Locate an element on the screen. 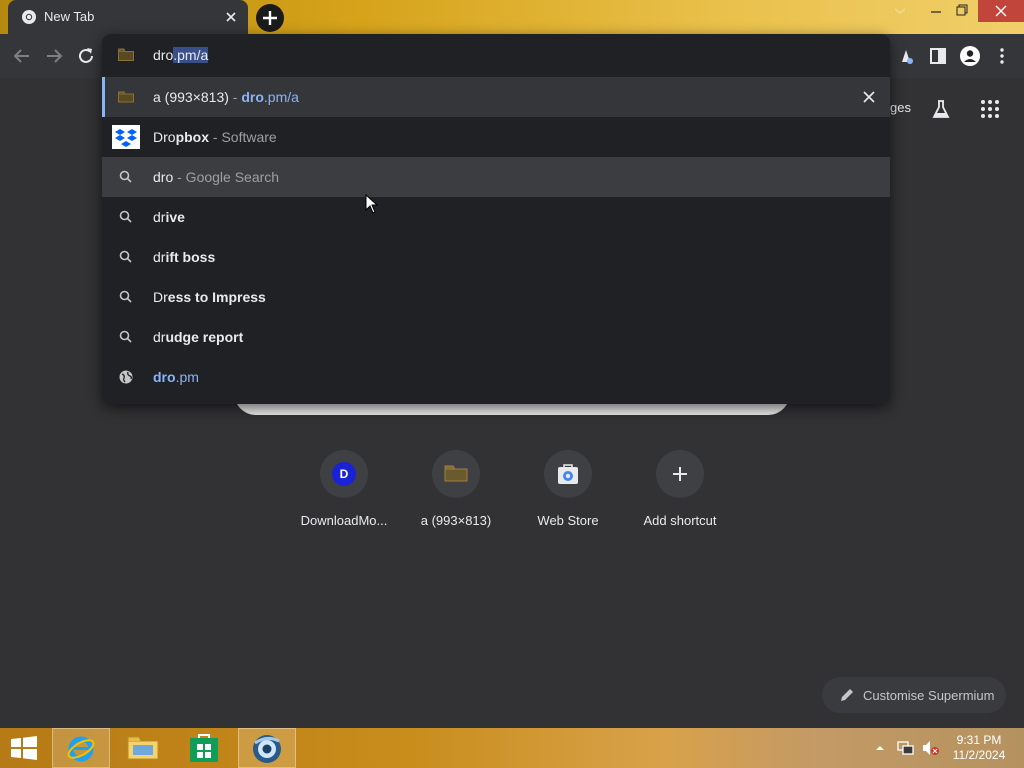 The height and width of the screenshot is (768, 1024). web-store-icon is located at coordinates (568, 474).